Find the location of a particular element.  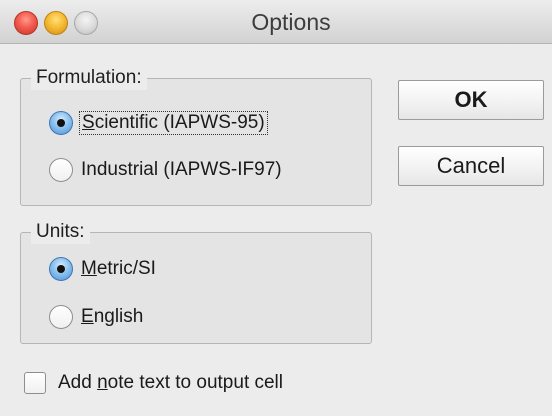

radio-metric: Metric/SI is located at coordinates (103, 269).